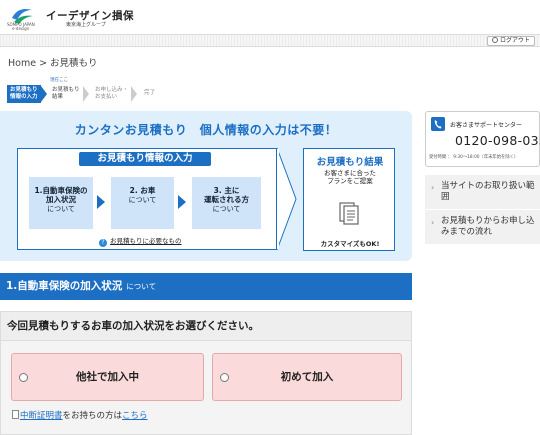 The width and height of the screenshot is (540, 435). I want to click on phone-icon, so click(438, 124).